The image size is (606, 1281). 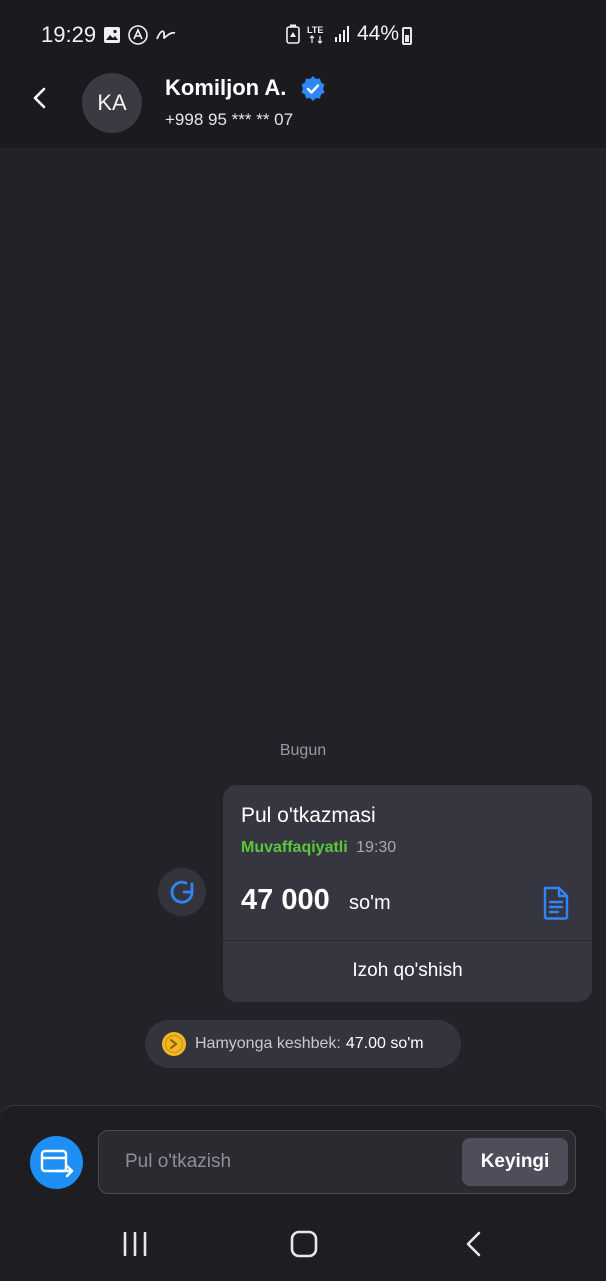 I want to click on status-bar: 19:29 LTE 44%, so click(x=303, y=35).